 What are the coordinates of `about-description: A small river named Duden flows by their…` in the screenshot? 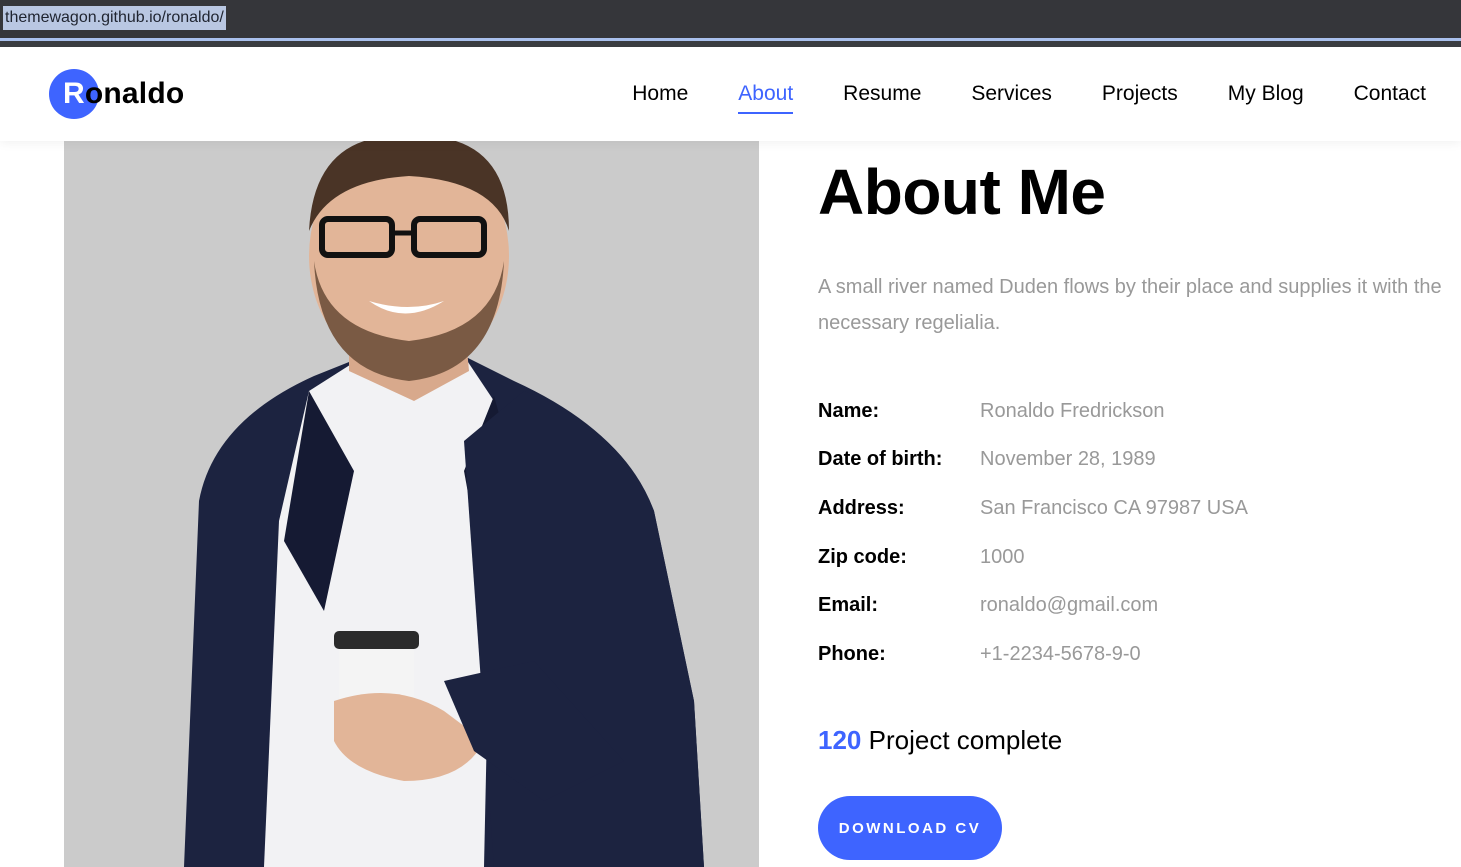 It's located at (1130, 305).